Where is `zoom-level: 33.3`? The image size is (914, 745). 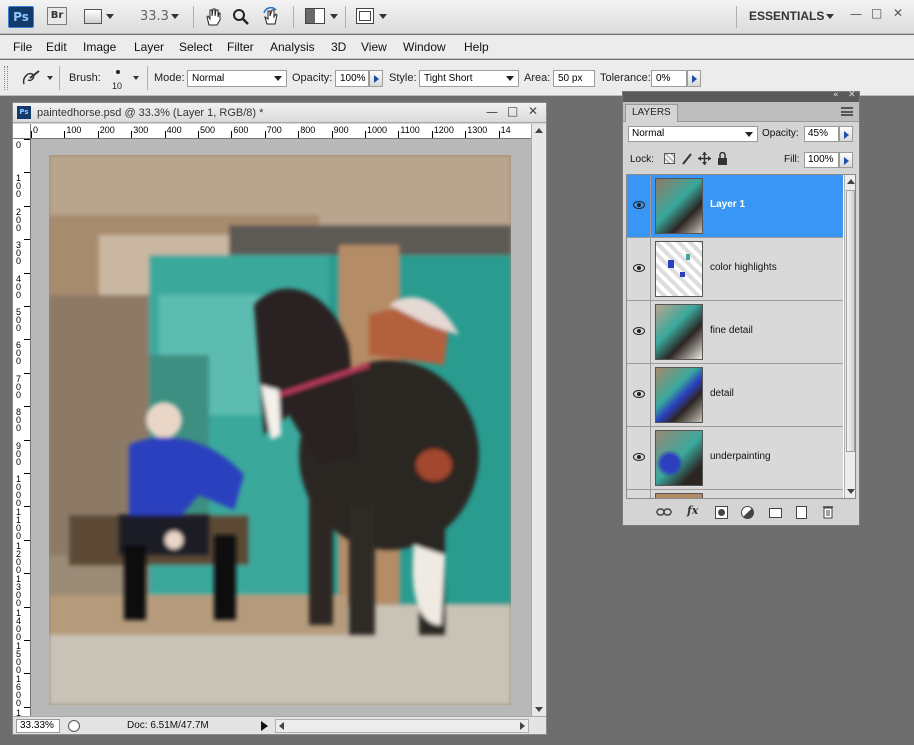 zoom-level: 33.3 is located at coordinates (154, 17).